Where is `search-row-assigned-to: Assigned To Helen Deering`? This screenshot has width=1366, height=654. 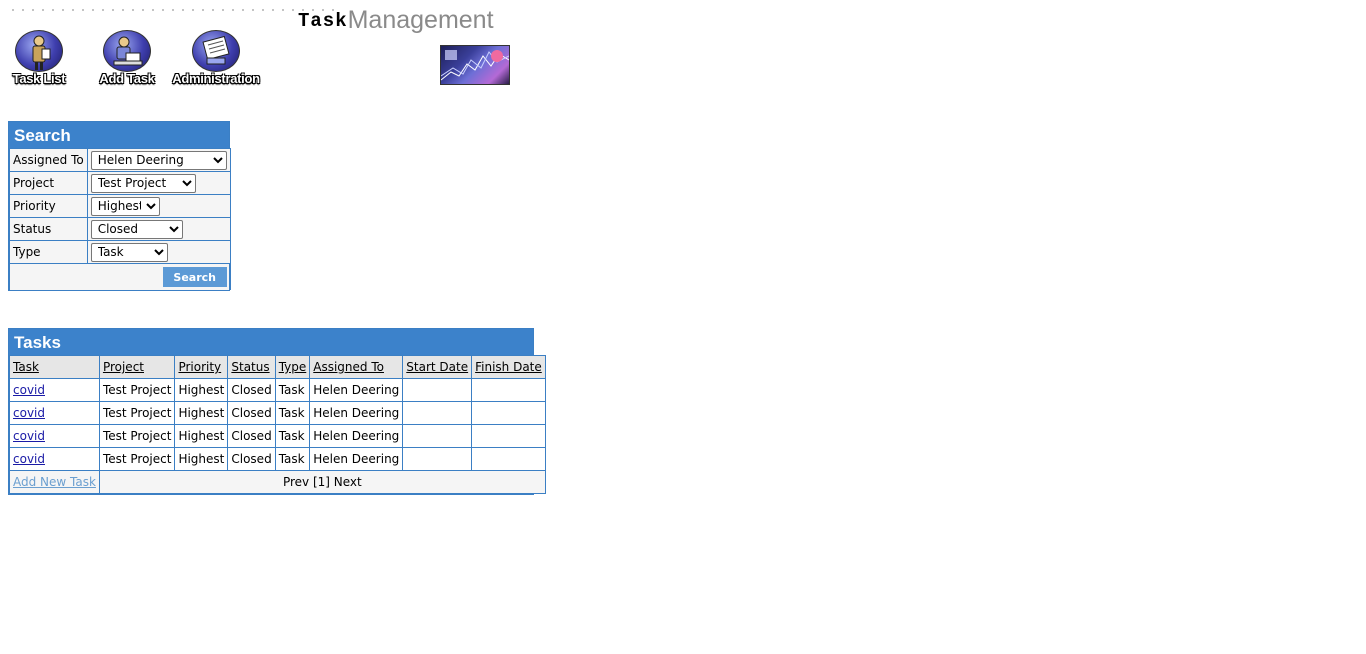 search-row-assigned-to: Assigned To Helen Deering is located at coordinates (120, 160).